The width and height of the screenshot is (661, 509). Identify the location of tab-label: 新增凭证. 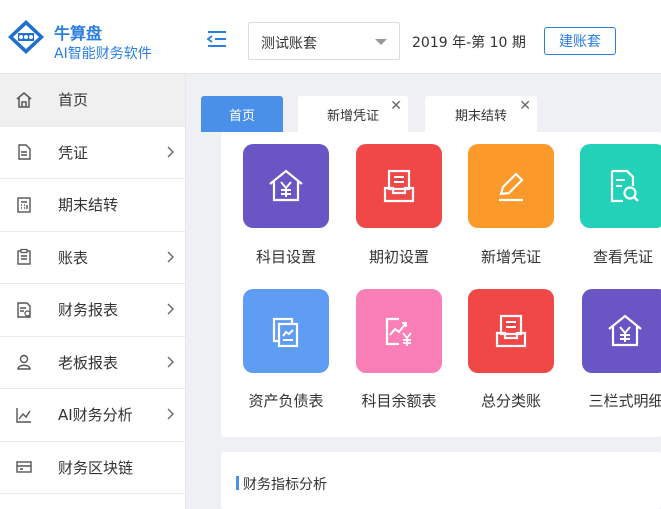
(352, 116).